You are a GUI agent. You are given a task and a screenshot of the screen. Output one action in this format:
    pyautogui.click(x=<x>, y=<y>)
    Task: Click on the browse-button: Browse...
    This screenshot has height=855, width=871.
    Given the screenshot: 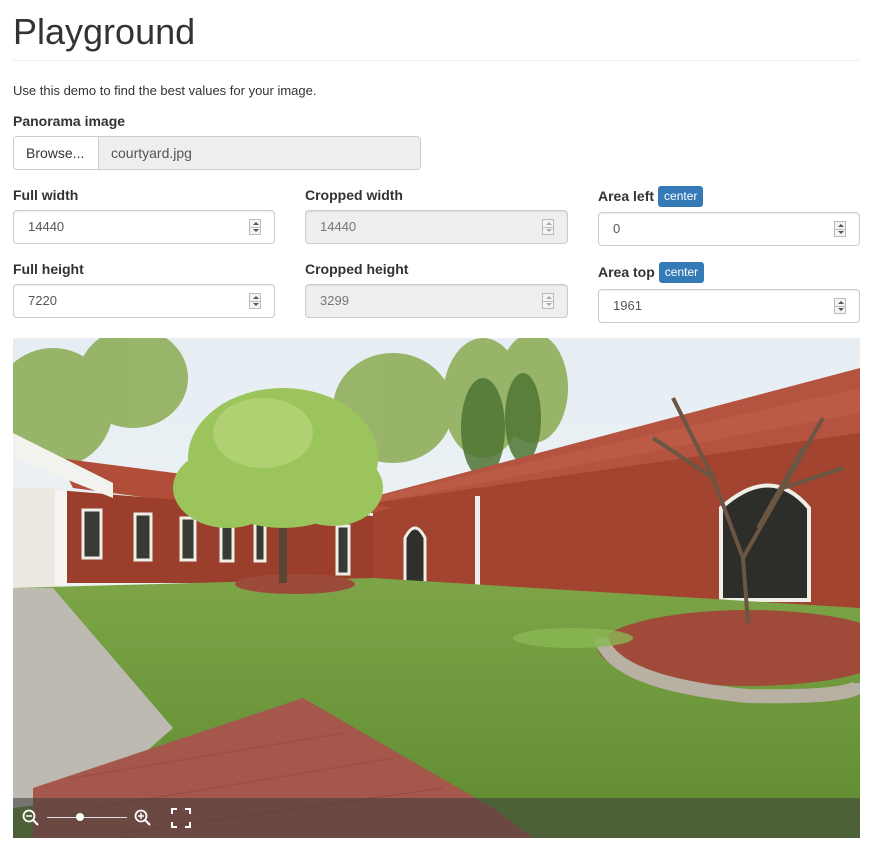 What is the action you would take?
    pyautogui.click(x=56, y=153)
    